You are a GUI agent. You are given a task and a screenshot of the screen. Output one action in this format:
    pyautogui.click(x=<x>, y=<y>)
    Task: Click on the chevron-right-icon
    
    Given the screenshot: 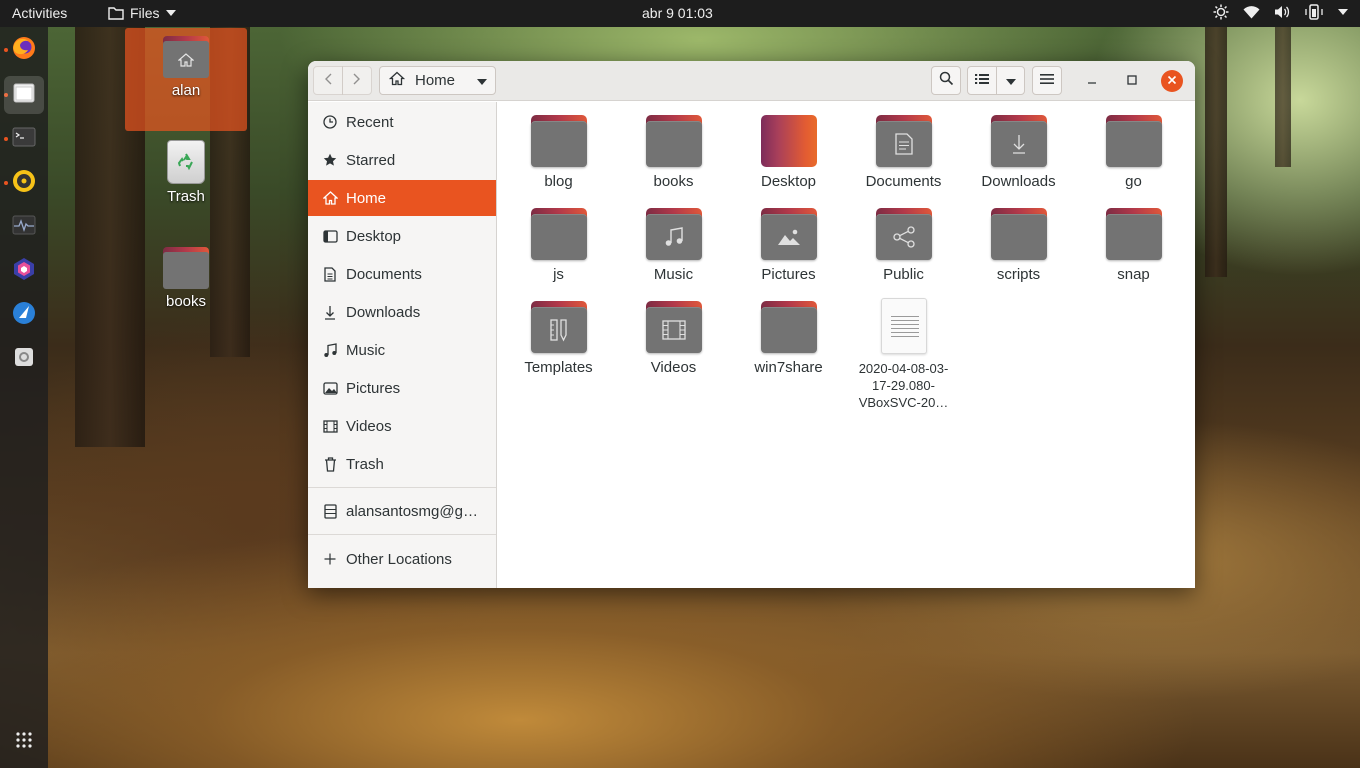 What is the action you would take?
    pyautogui.click(x=357, y=81)
    